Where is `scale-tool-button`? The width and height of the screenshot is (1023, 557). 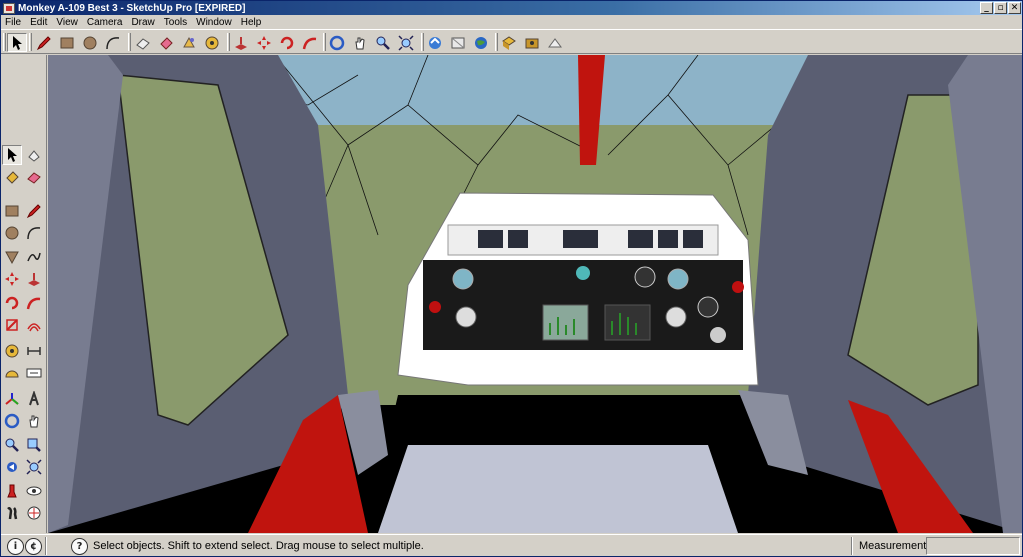 scale-tool-button is located at coordinates (12, 325).